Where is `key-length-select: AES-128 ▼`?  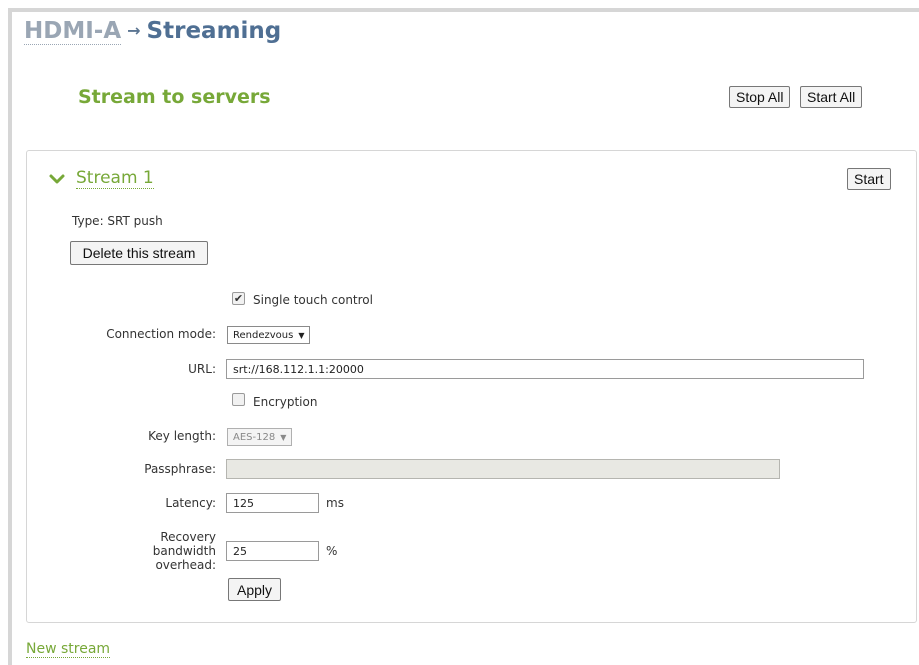 key-length-select: AES-128 ▼ is located at coordinates (260, 437).